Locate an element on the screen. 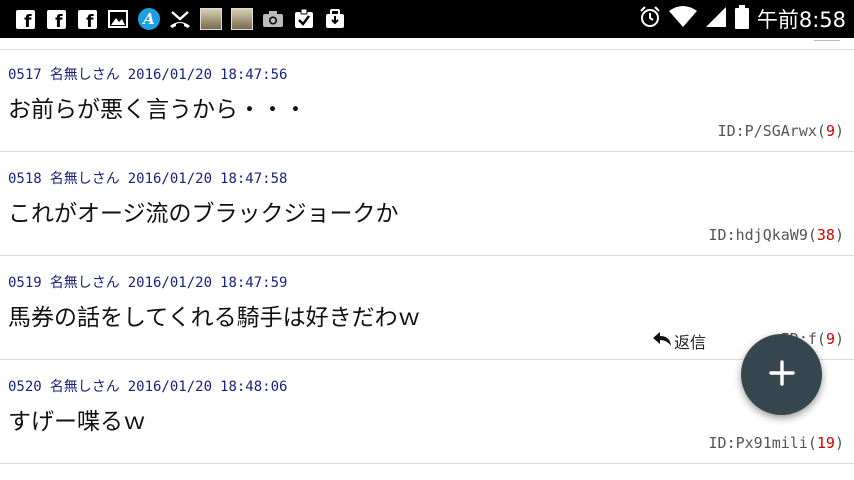 The width and height of the screenshot is (854, 480). new-post-button is located at coordinates (781, 374).